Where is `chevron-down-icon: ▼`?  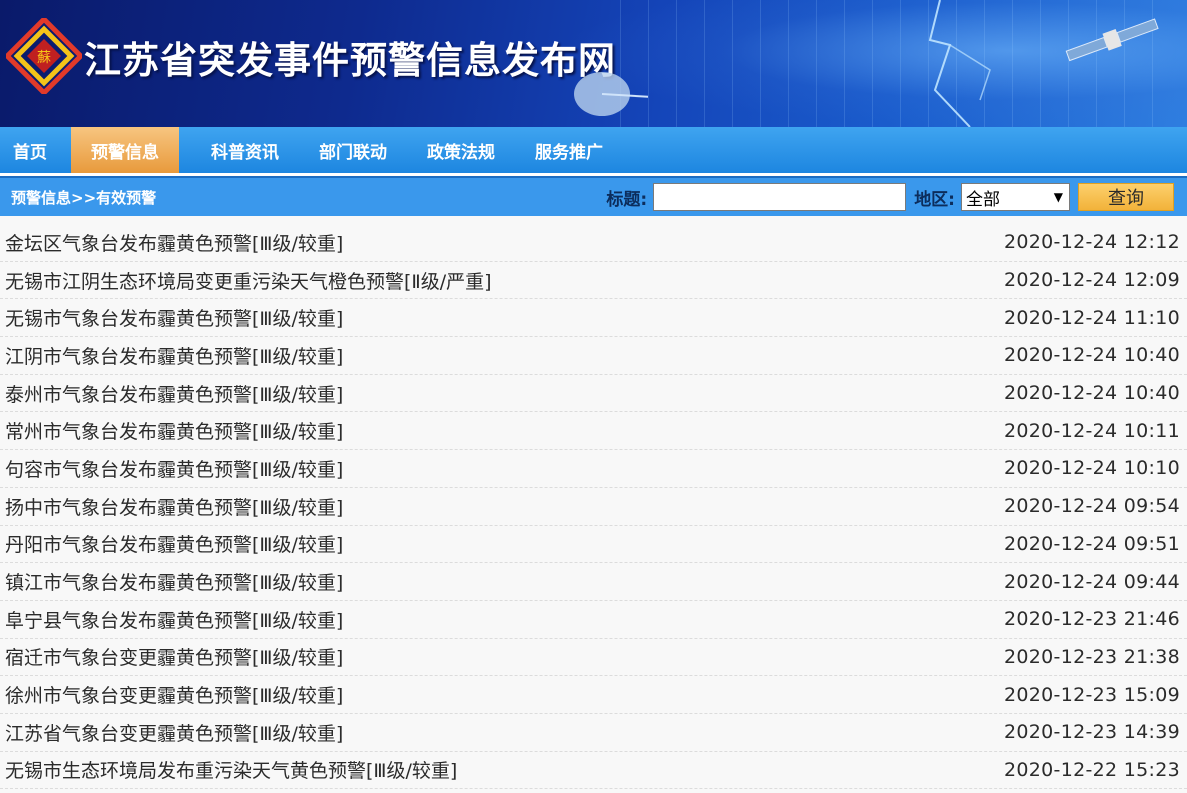 chevron-down-icon: ▼ is located at coordinates (1058, 197).